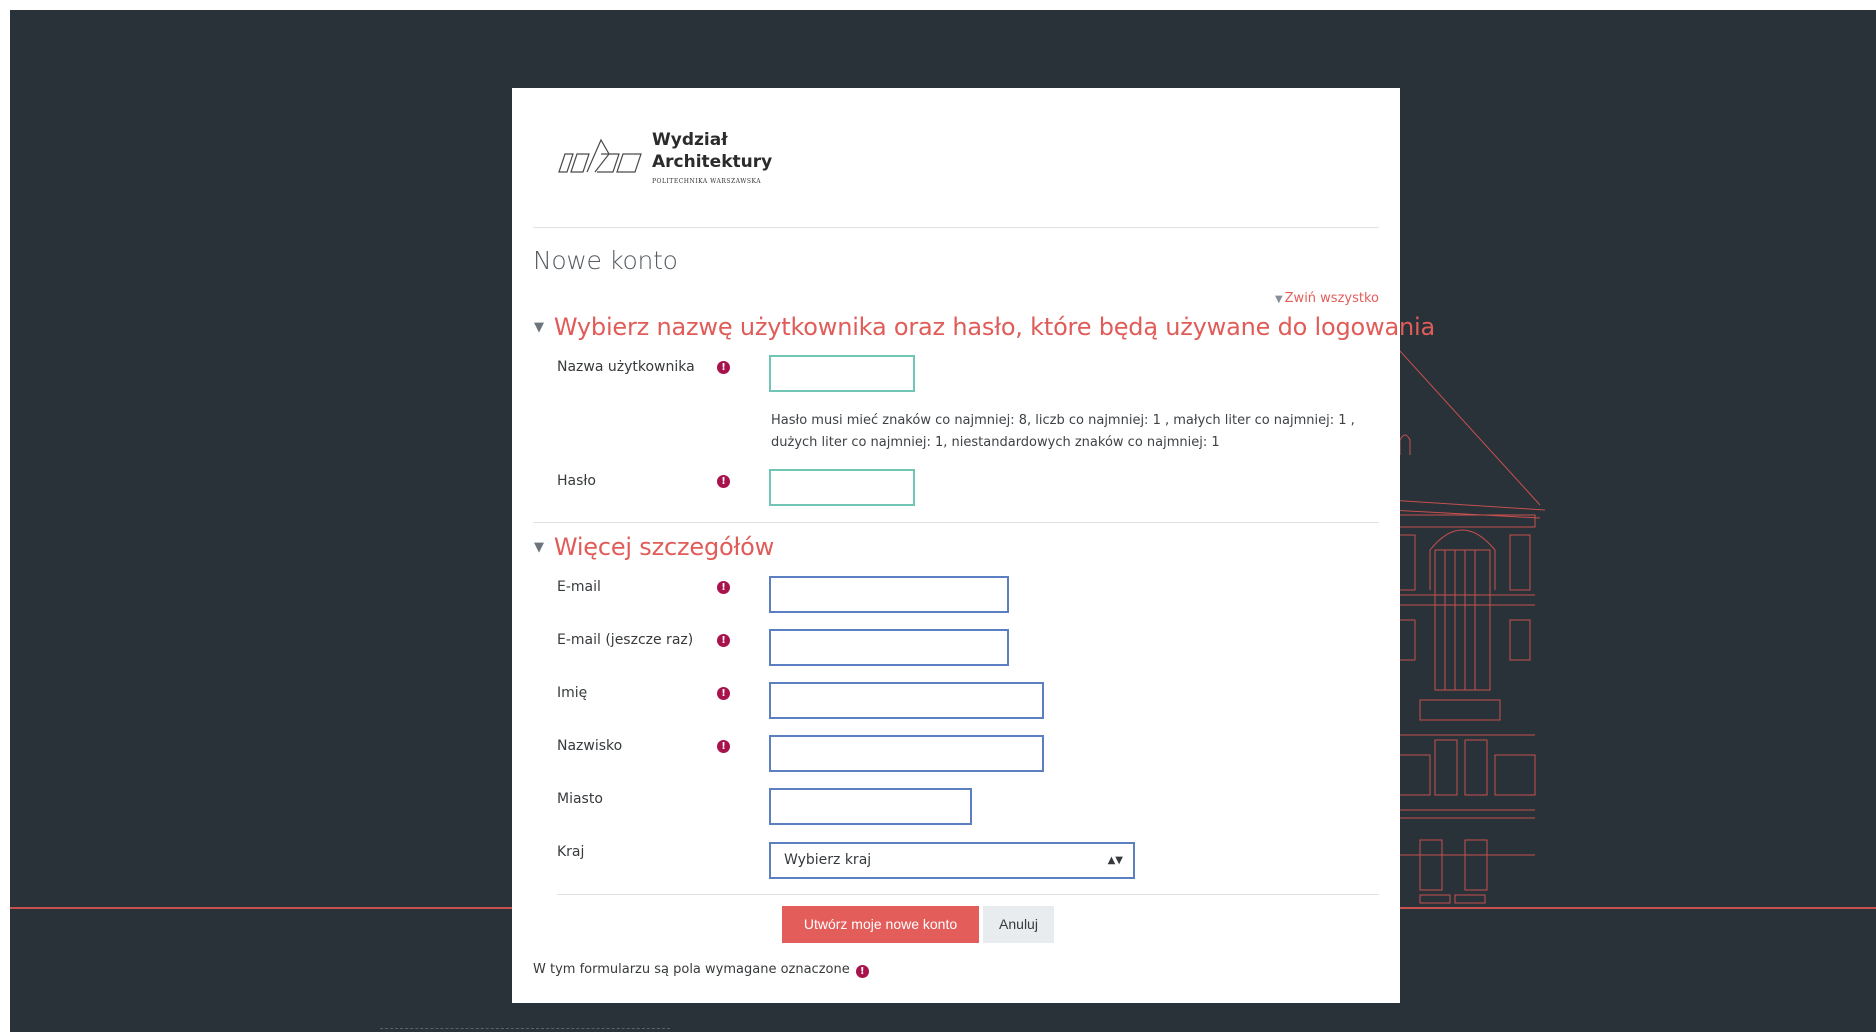 The width and height of the screenshot is (1876, 1032). I want to click on logo-subtitle: POLITECHNIKA WARSZAWSKA, so click(707, 181).